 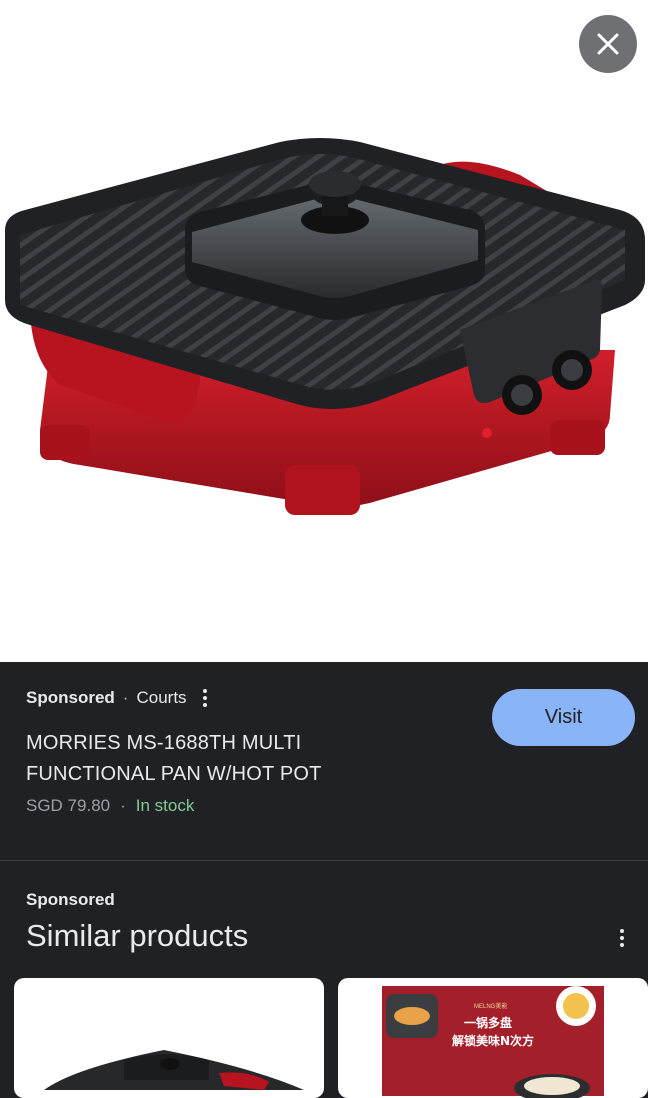 What do you see at coordinates (116, 698) in the screenshot?
I see `listing-meta: Sponsored · Courts` at bounding box center [116, 698].